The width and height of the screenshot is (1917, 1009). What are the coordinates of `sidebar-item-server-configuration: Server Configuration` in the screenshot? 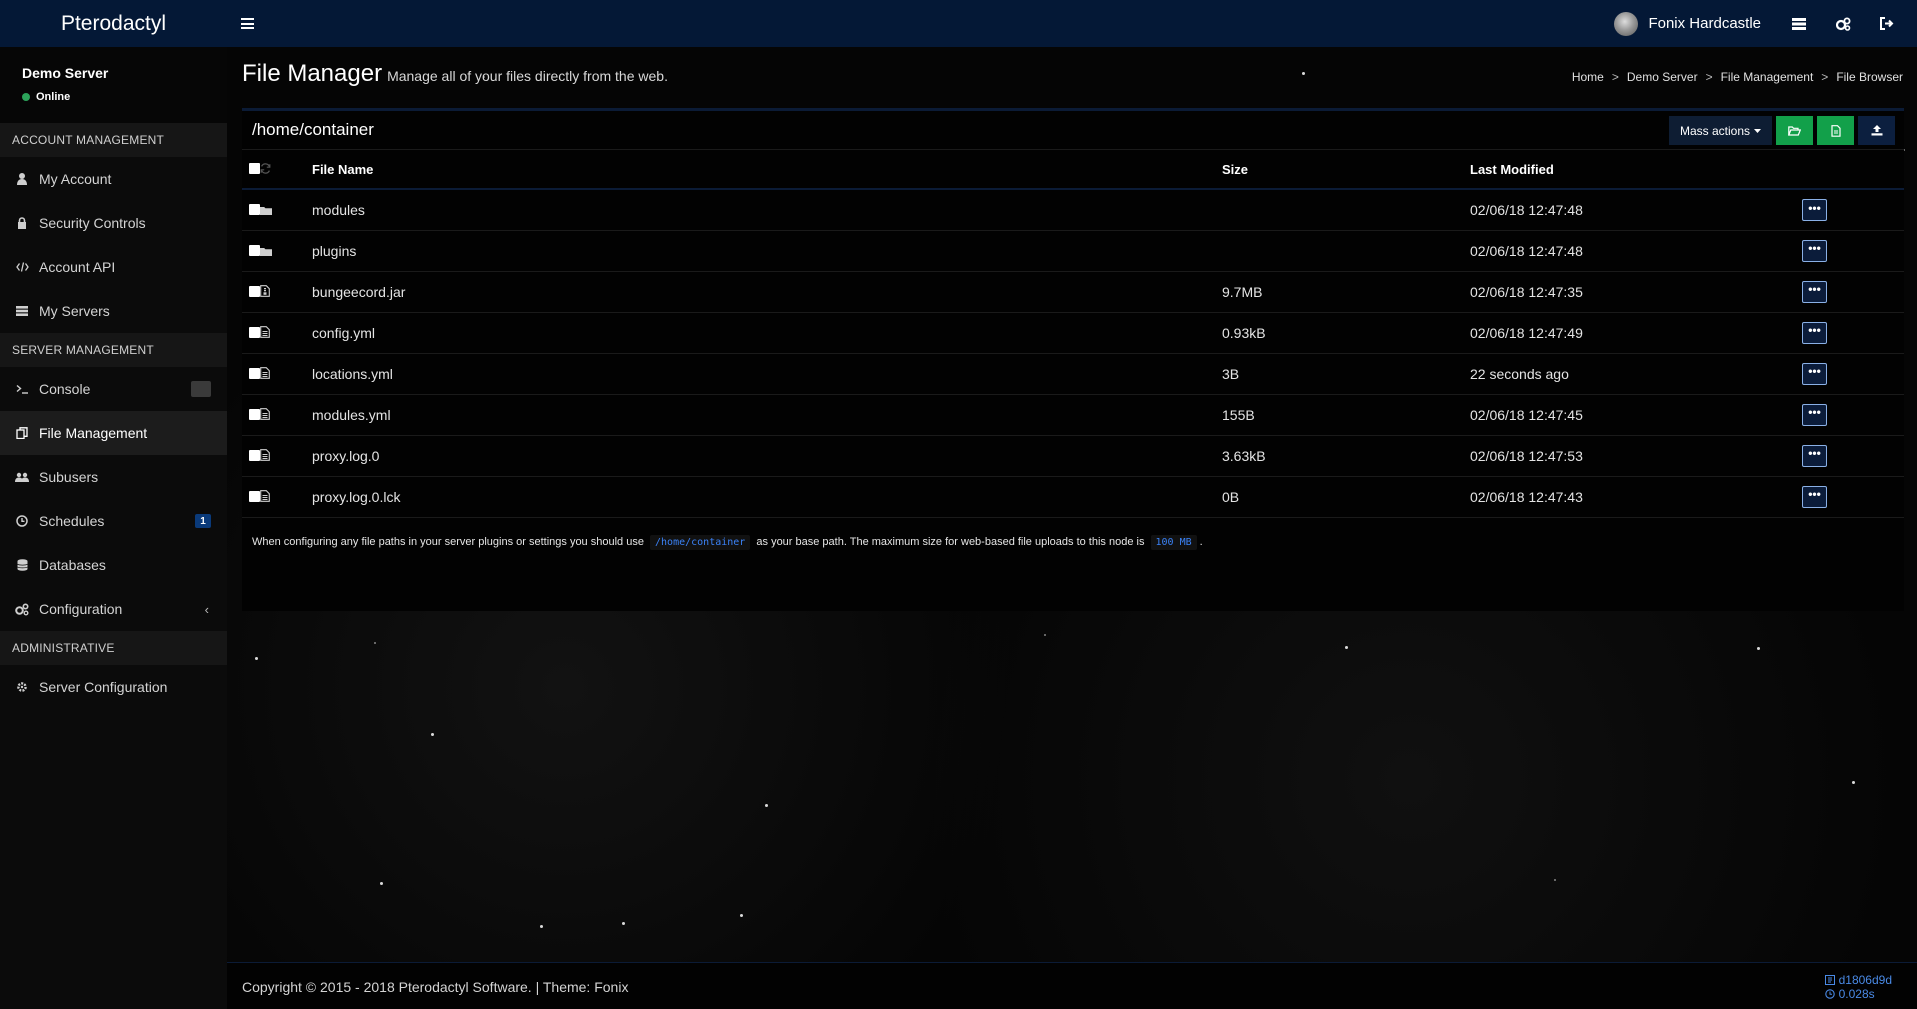 It's located at (113, 687).